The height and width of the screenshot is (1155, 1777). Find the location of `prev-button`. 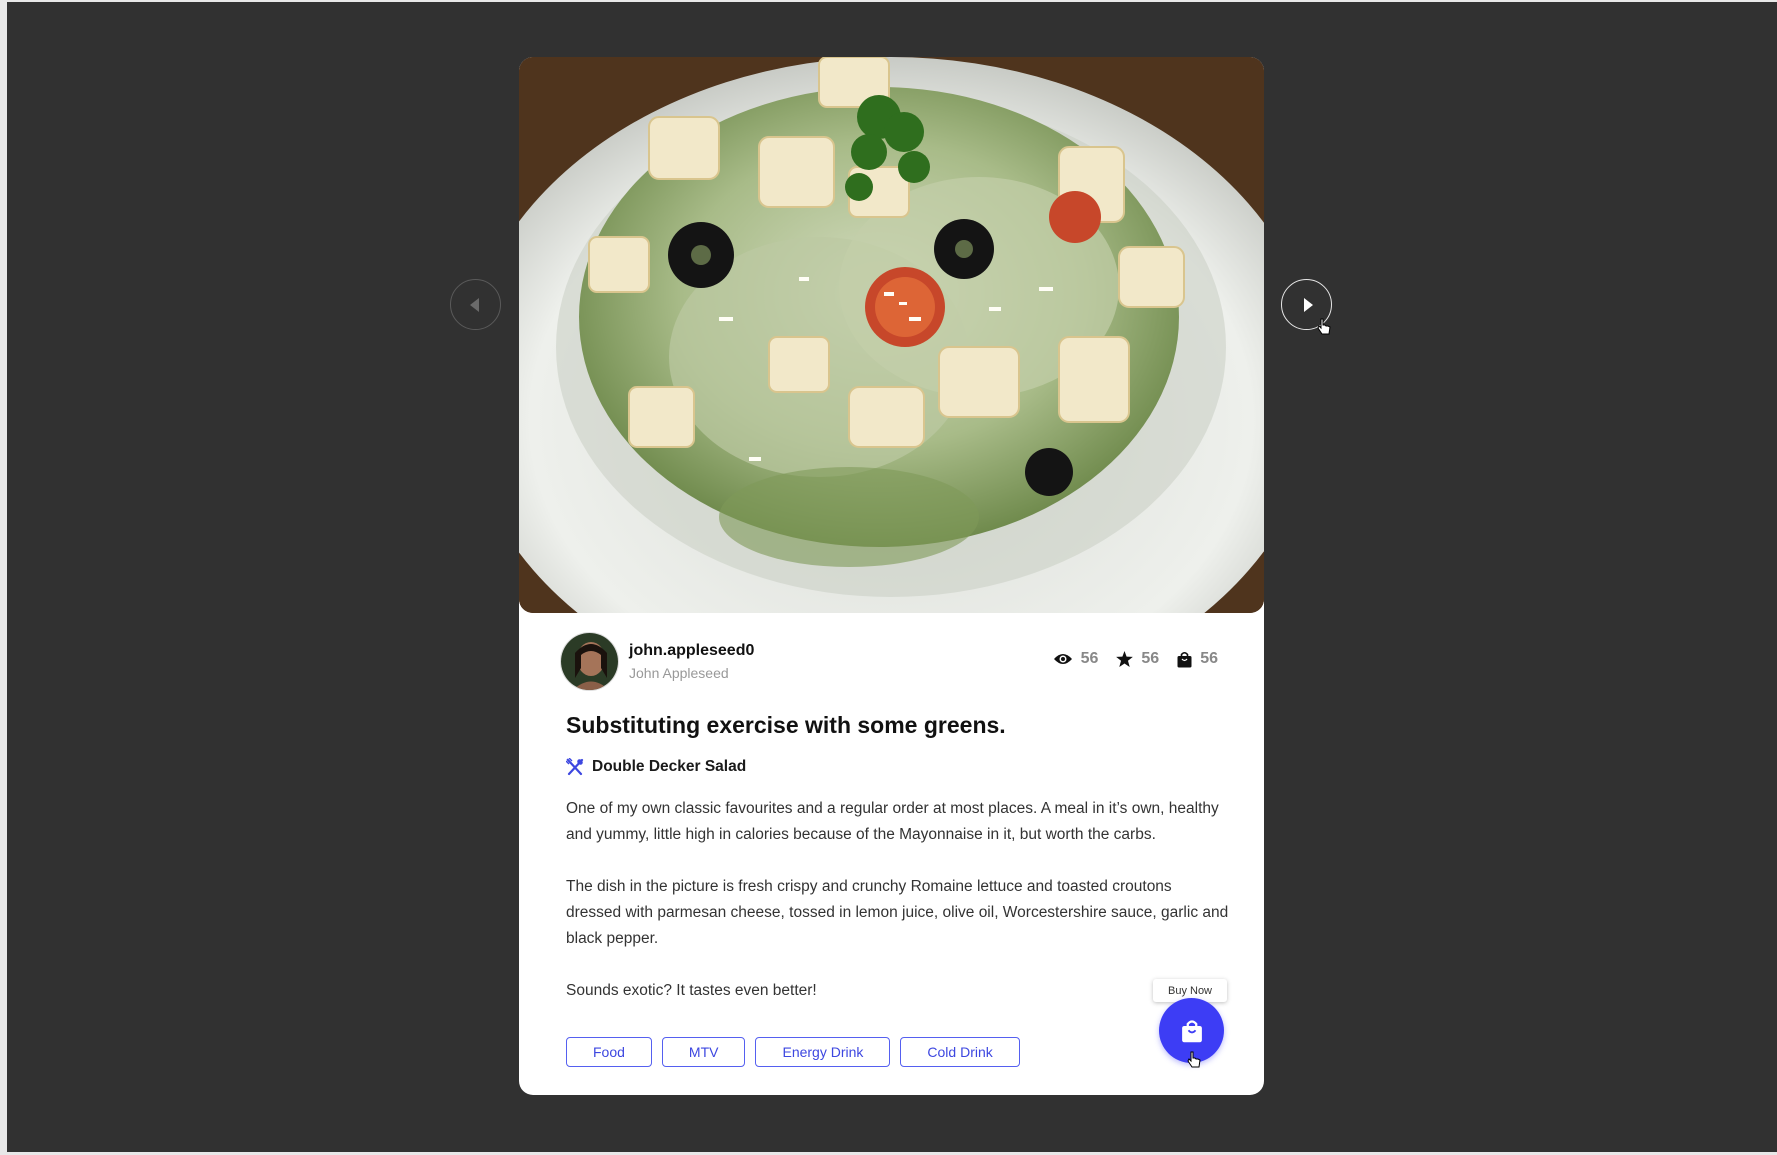

prev-button is located at coordinates (475, 304).